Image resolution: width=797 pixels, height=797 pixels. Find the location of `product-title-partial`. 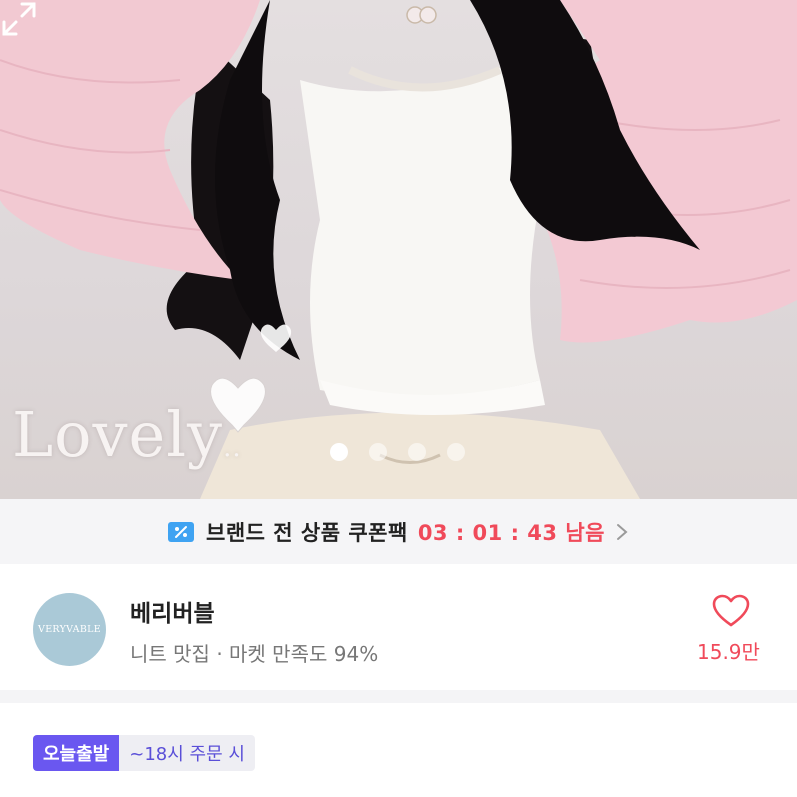

product-title-partial is located at coordinates (383, 790).